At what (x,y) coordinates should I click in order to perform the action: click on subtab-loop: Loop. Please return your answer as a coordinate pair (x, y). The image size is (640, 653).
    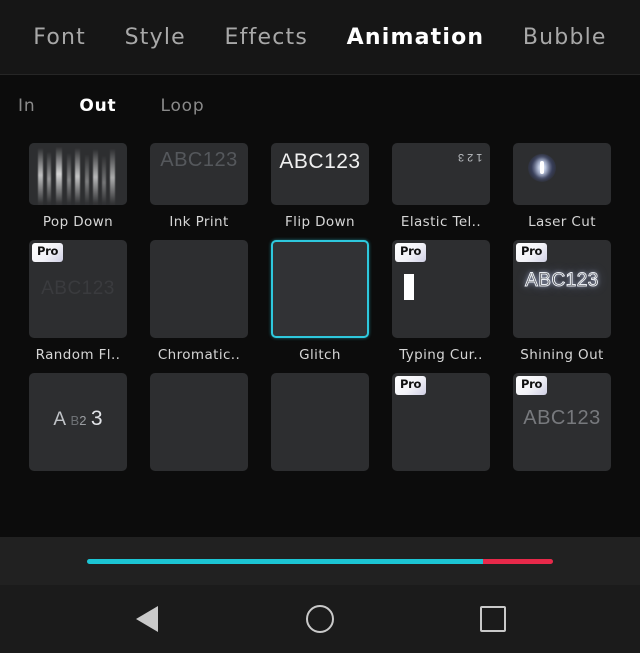
    Looking at the image, I should click on (182, 106).